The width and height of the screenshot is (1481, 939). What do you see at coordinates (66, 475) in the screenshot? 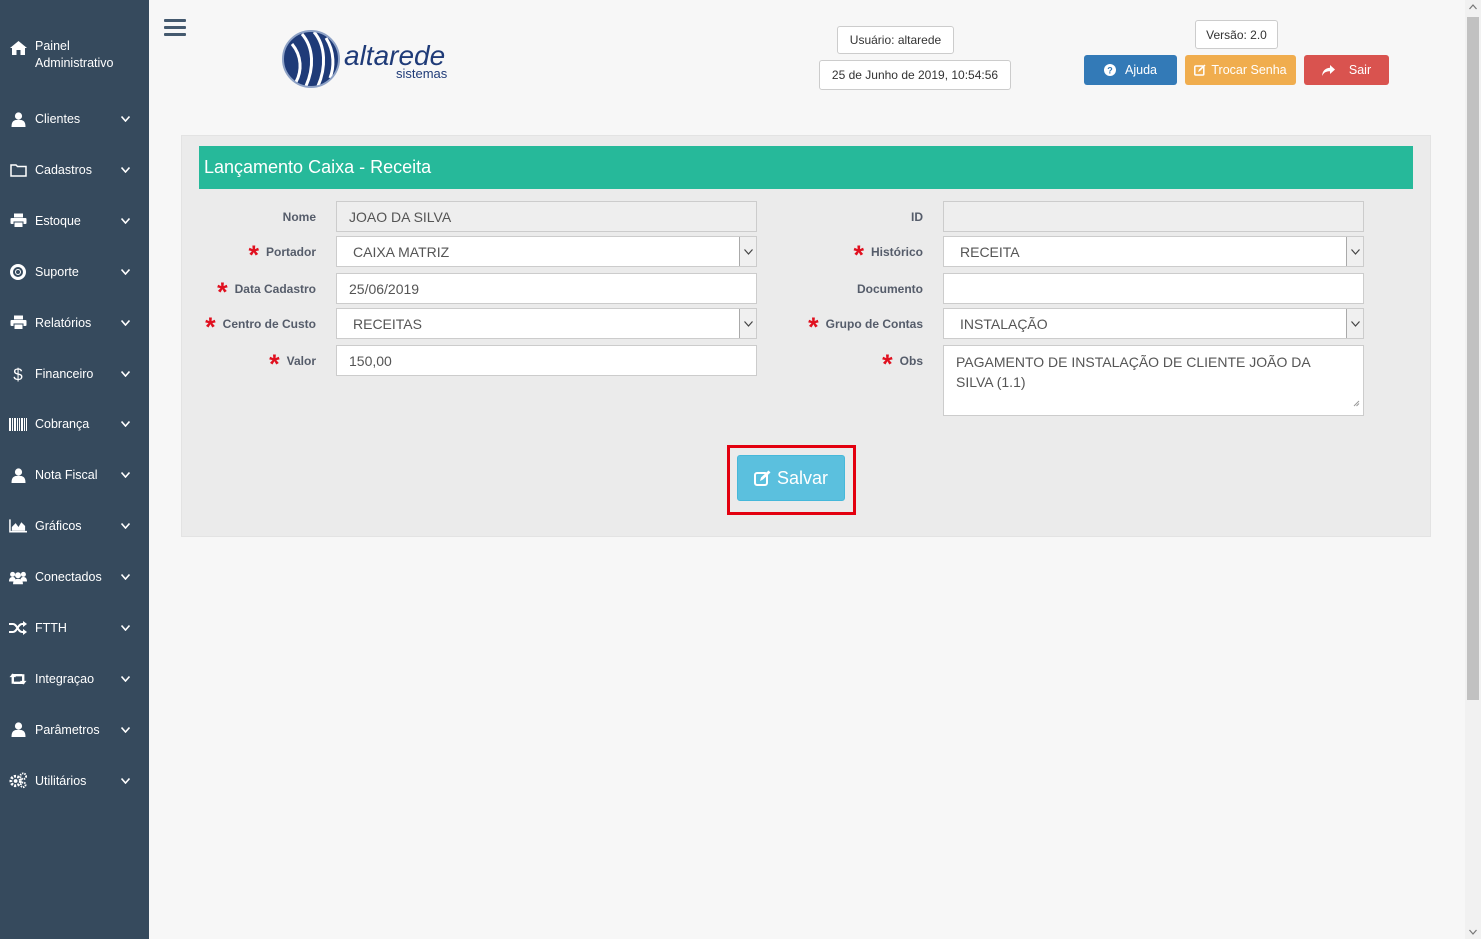
I see `sidebar-item-label: Nota Fiscal` at bounding box center [66, 475].